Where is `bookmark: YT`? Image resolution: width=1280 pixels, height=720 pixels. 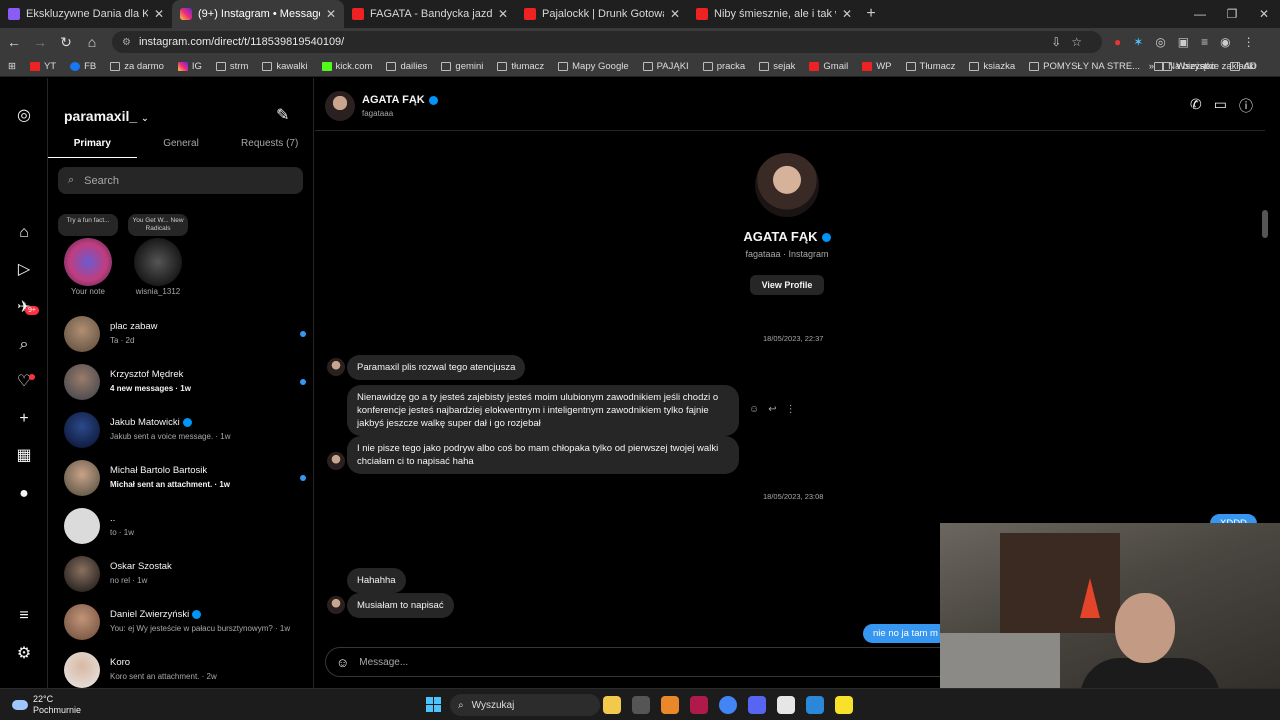
bookmark: YT is located at coordinates (42, 66).